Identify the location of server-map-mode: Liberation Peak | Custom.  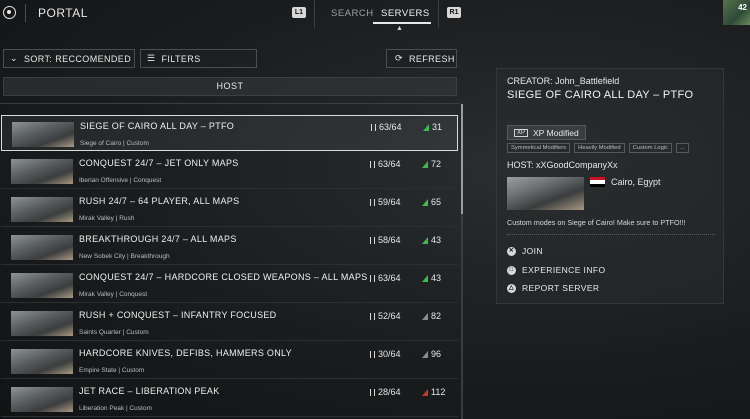
(115, 408).